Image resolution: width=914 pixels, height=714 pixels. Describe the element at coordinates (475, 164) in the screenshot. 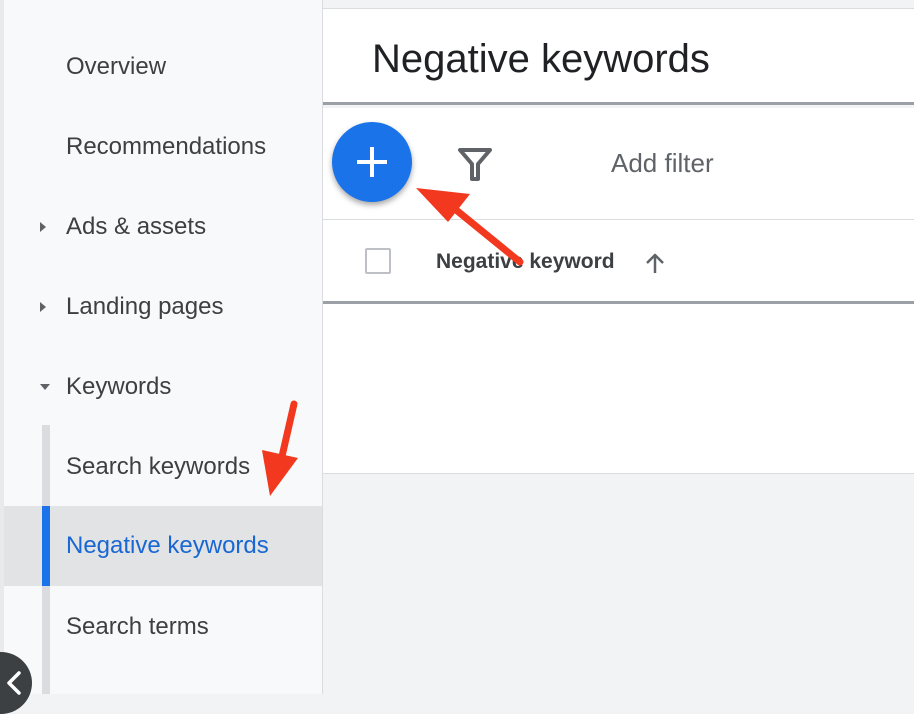

I see `filter-icon` at that location.